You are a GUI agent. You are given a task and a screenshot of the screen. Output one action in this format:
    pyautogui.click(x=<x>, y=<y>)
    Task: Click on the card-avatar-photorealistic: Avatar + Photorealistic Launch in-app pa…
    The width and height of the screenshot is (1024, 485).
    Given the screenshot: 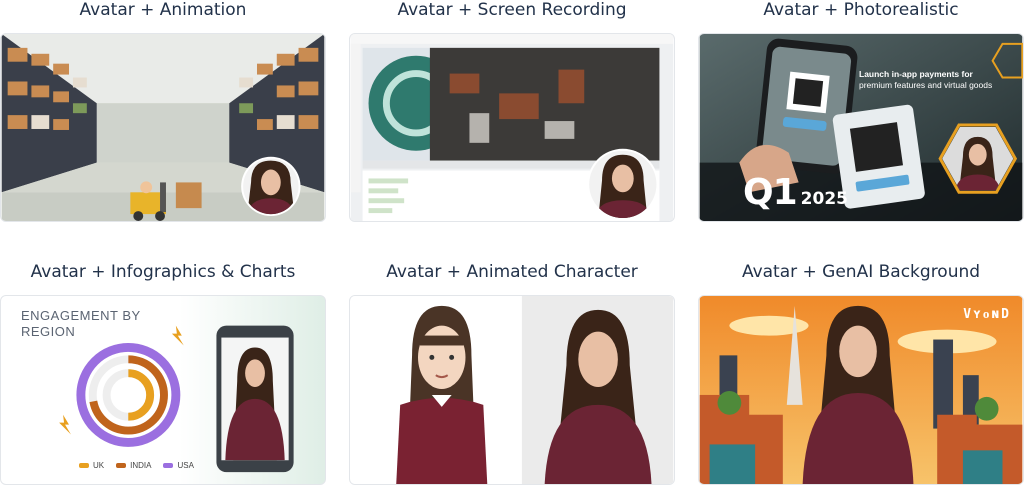 What is the action you would take?
    pyautogui.click(x=861, y=111)
    